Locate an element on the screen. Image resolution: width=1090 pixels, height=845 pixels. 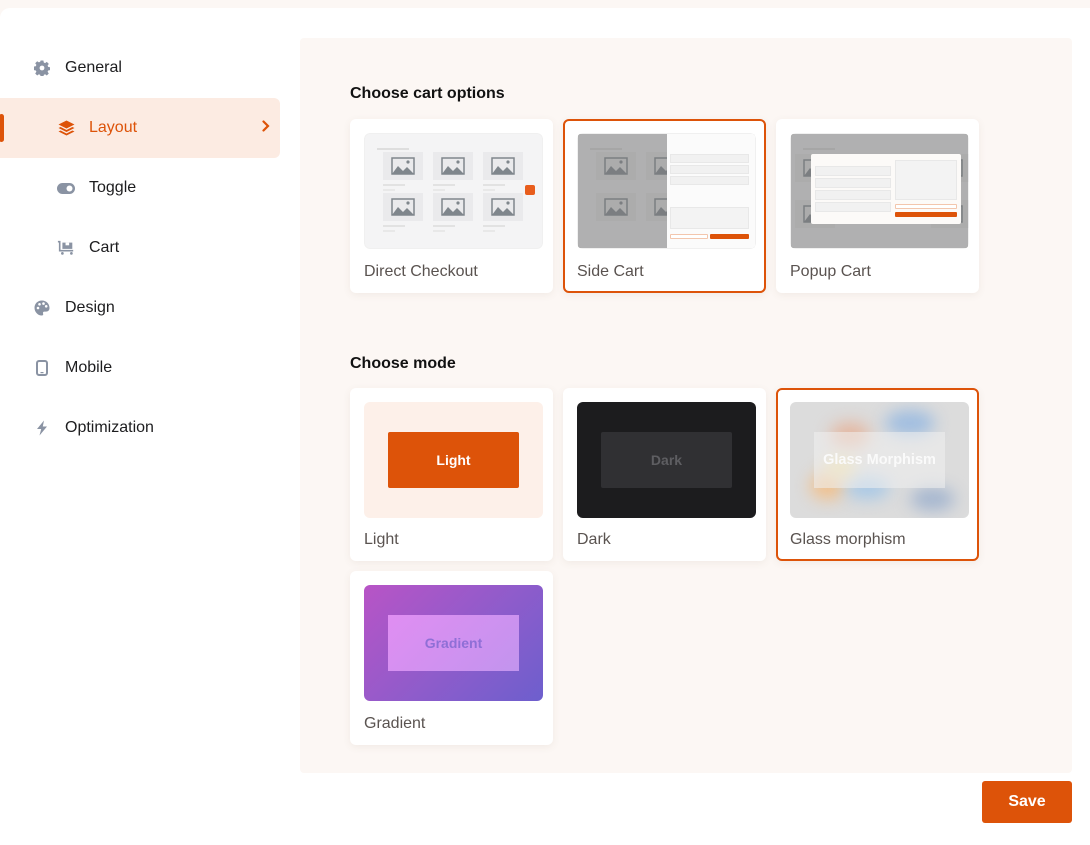
sidebar-item-design: Design is located at coordinates (140, 308).